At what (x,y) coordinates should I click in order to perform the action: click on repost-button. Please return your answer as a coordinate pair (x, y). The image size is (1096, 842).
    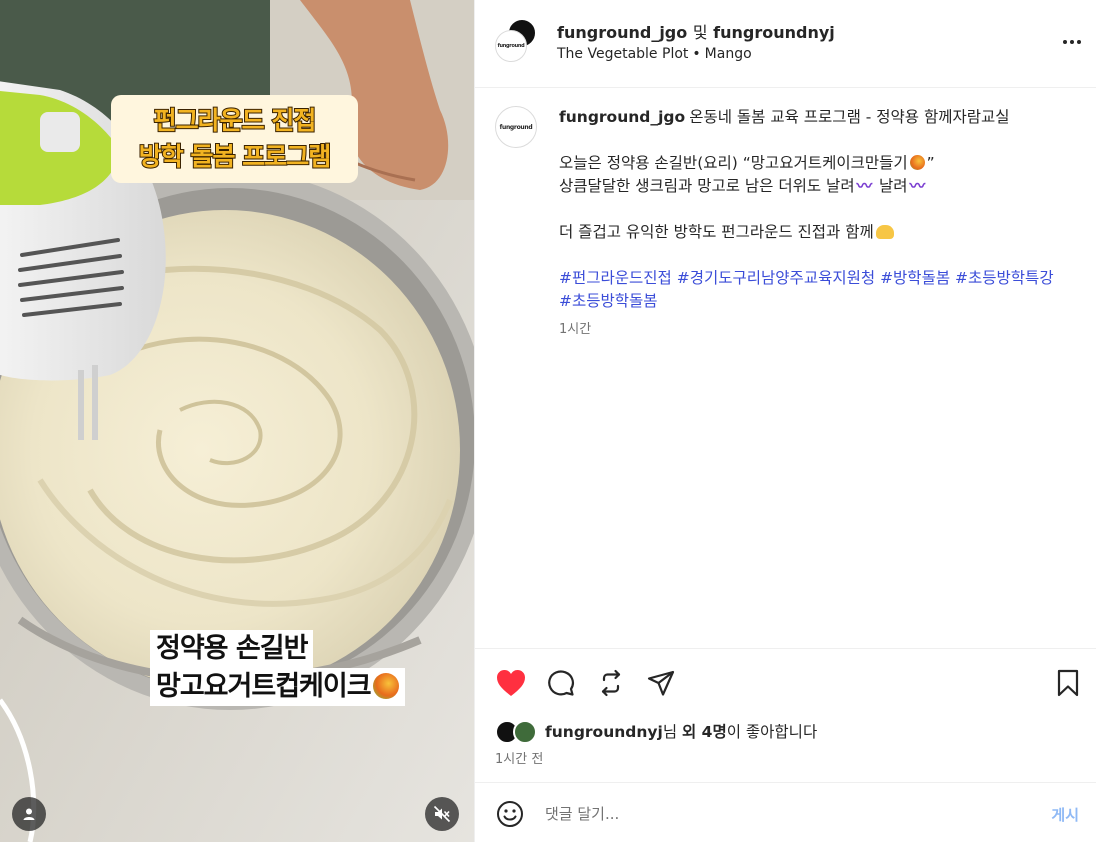
    Looking at the image, I should click on (611, 683).